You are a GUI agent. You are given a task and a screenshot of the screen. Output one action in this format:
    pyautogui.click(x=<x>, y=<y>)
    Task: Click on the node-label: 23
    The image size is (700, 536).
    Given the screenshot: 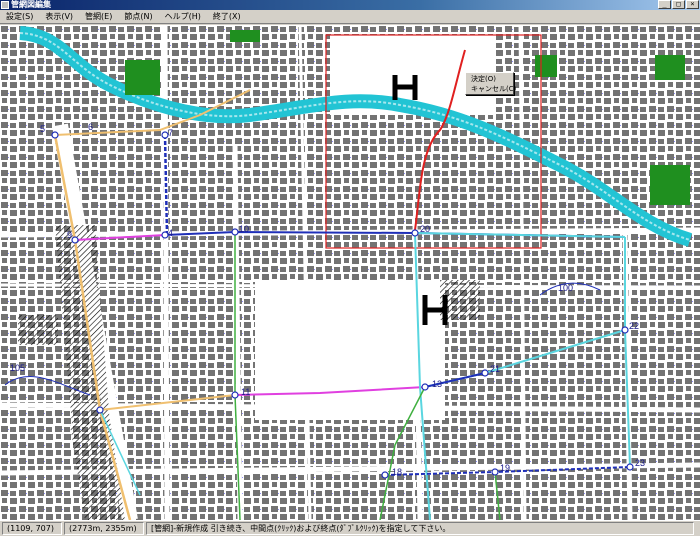 What is the action you would take?
    pyautogui.click(x=640, y=463)
    